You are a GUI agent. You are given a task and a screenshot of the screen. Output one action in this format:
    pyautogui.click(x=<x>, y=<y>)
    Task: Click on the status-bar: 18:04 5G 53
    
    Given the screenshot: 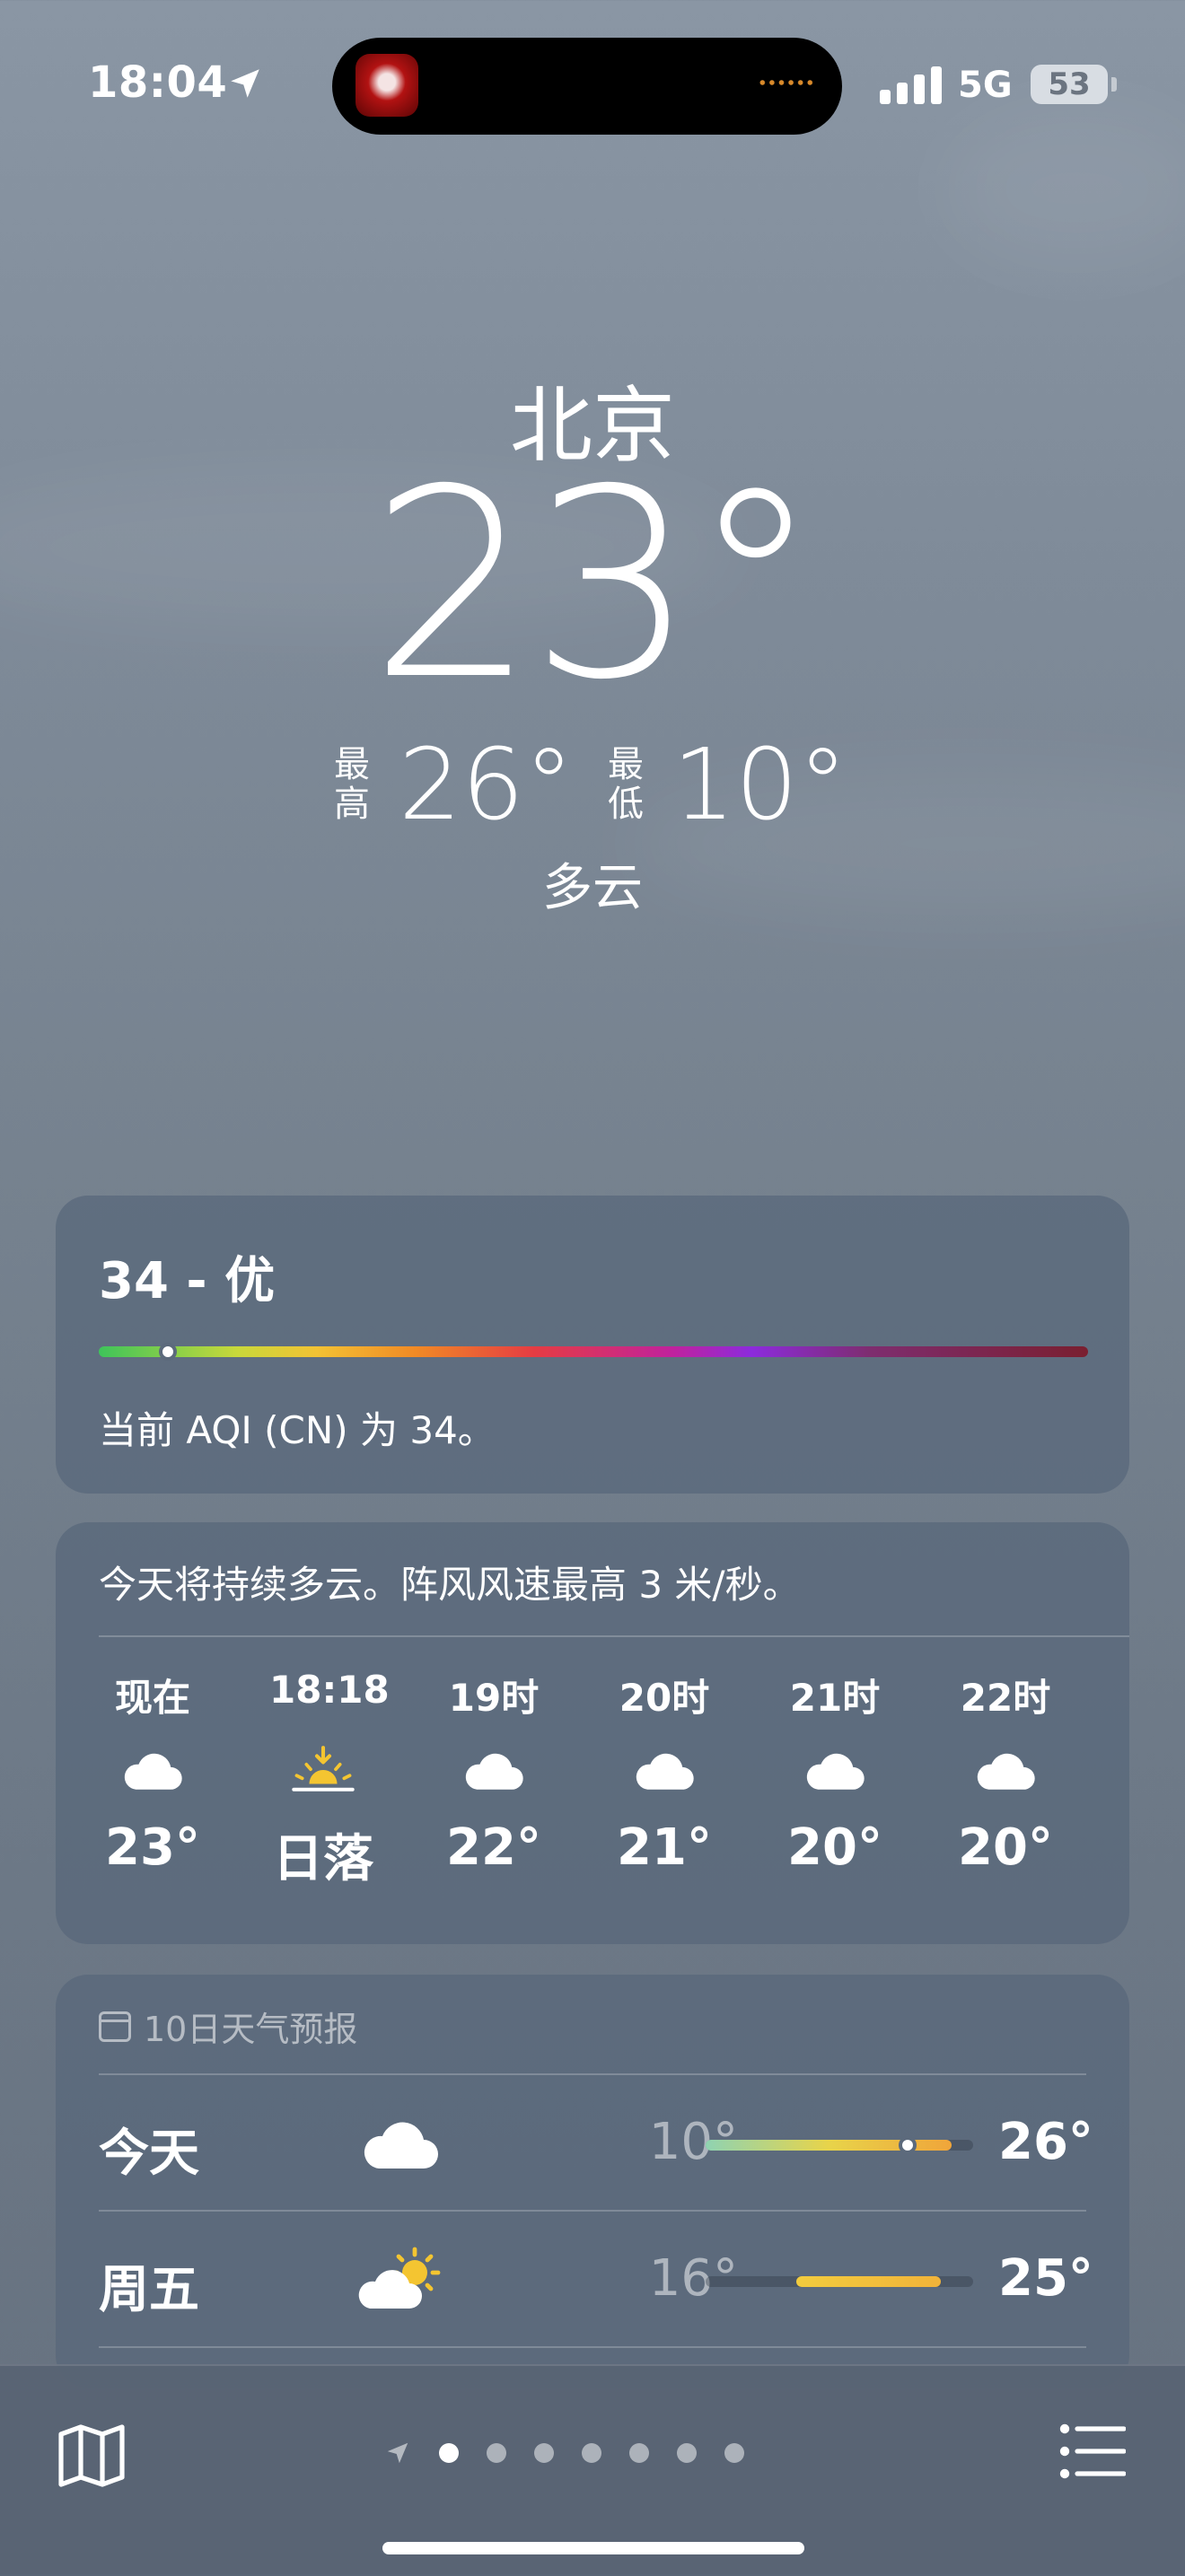 What is the action you would take?
    pyautogui.click(x=592, y=81)
    